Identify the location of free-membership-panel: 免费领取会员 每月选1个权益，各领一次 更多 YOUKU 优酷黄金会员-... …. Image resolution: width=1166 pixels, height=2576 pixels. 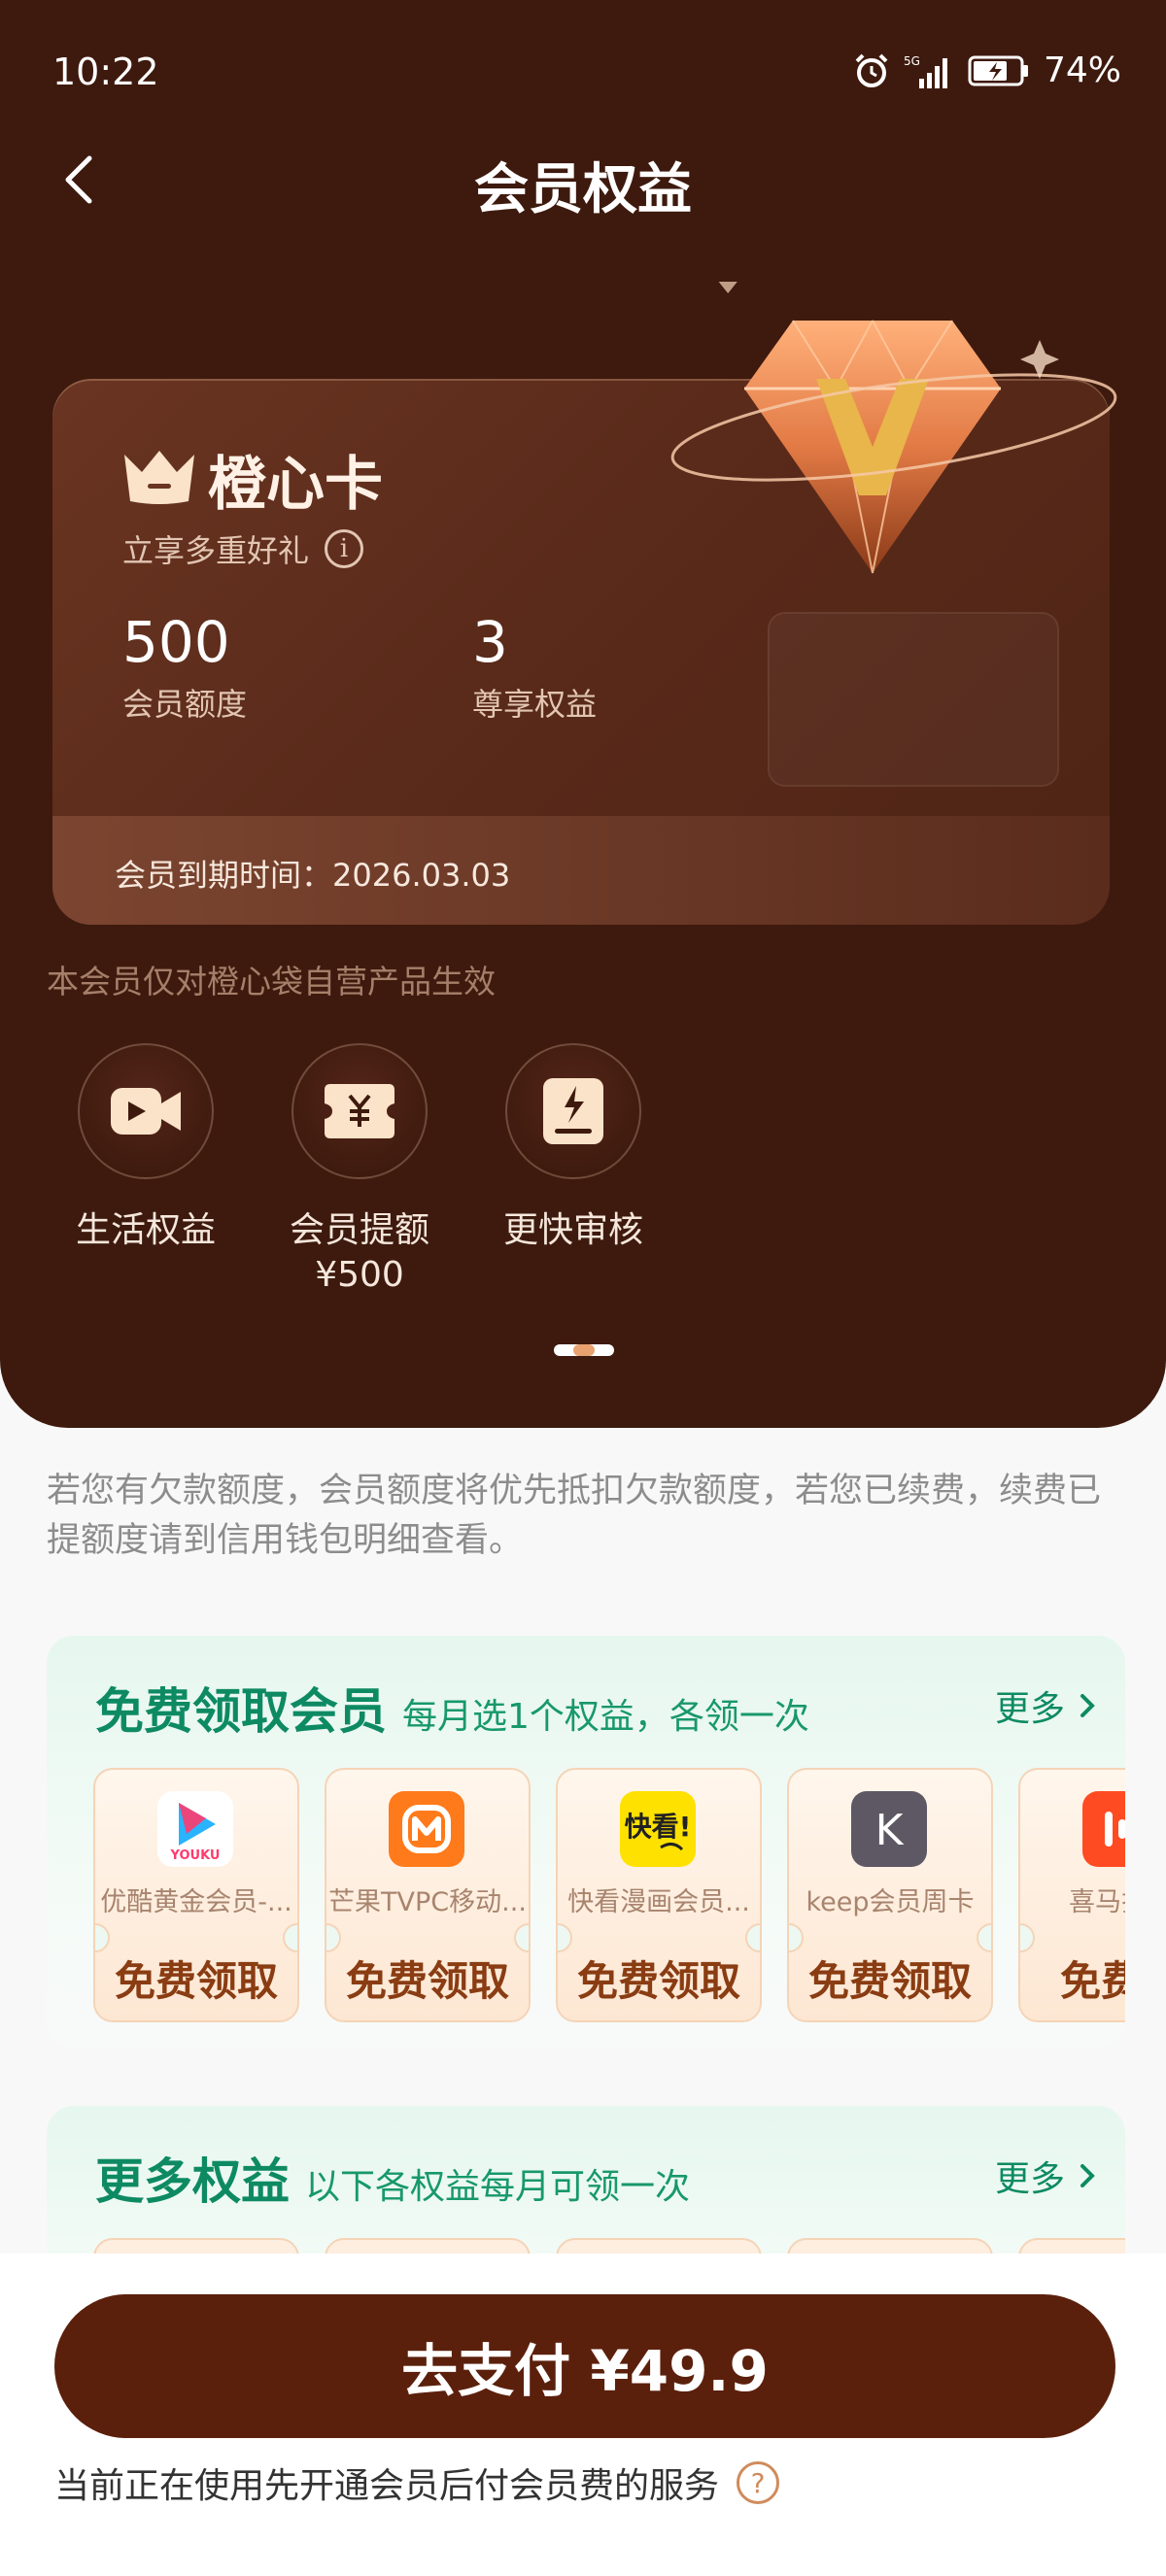
(586, 1842).